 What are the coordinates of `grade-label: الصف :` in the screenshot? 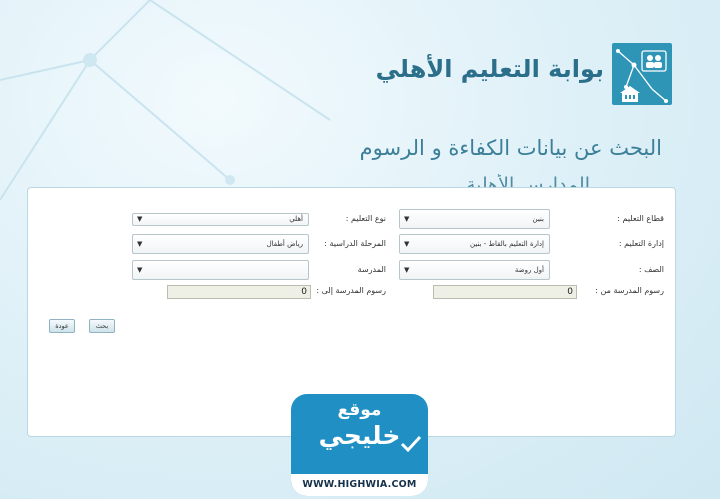 It's located at (651, 269).